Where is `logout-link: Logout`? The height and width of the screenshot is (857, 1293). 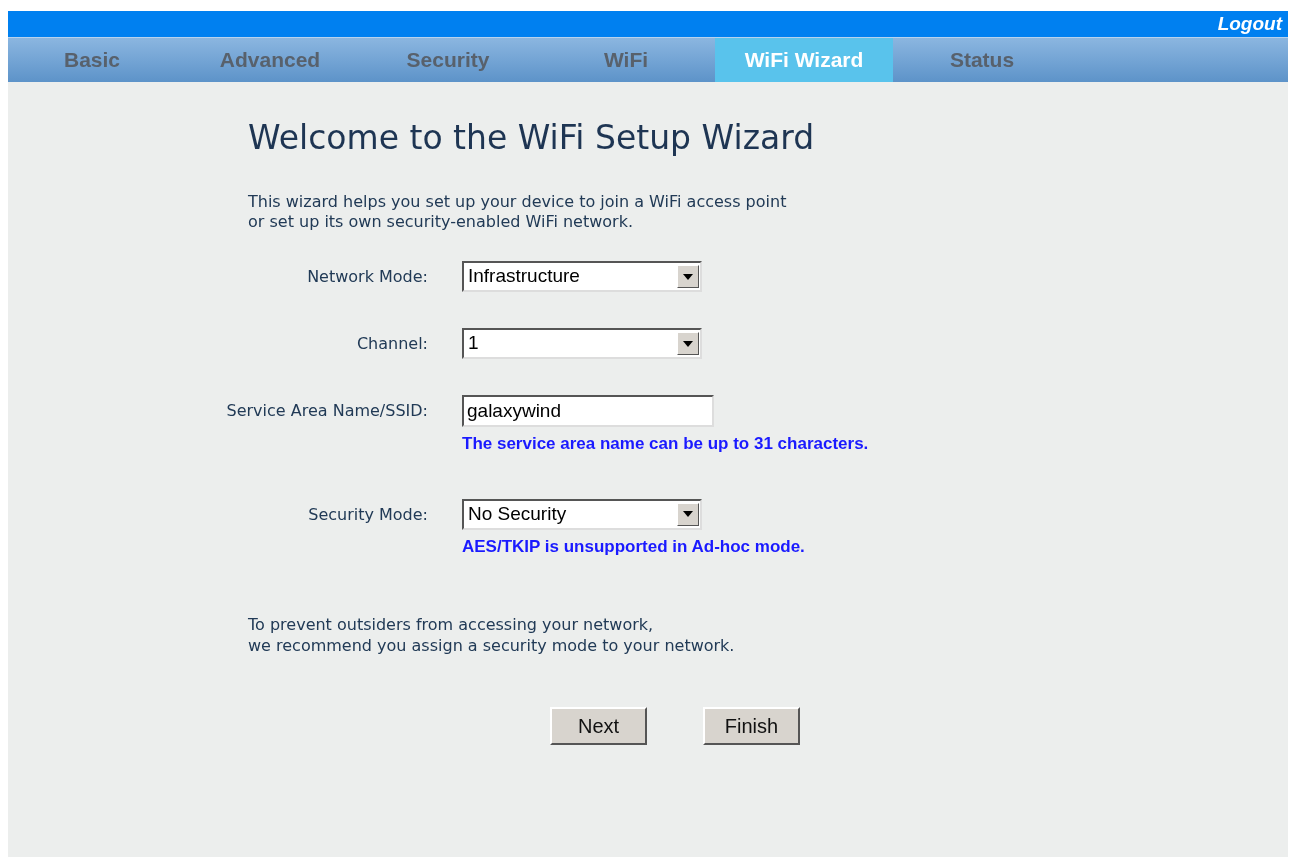
logout-link: Logout is located at coordinates (1249, 24).